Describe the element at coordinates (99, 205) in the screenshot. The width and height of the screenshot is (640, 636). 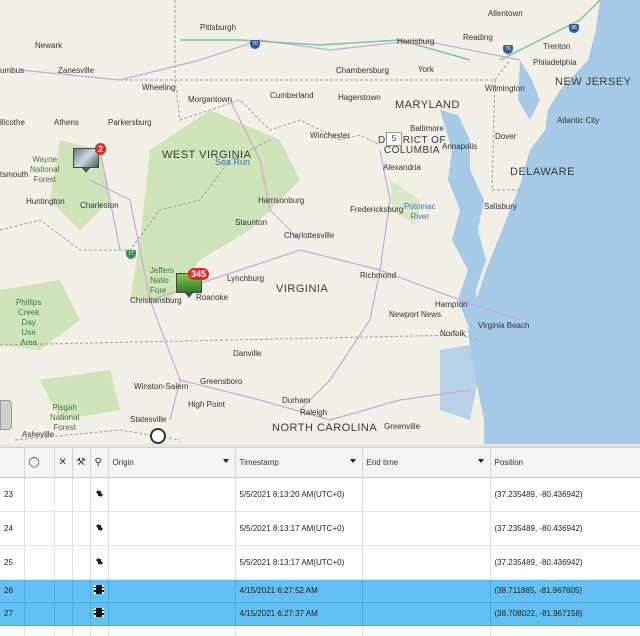
I see `city-label: Charleston` at that location.